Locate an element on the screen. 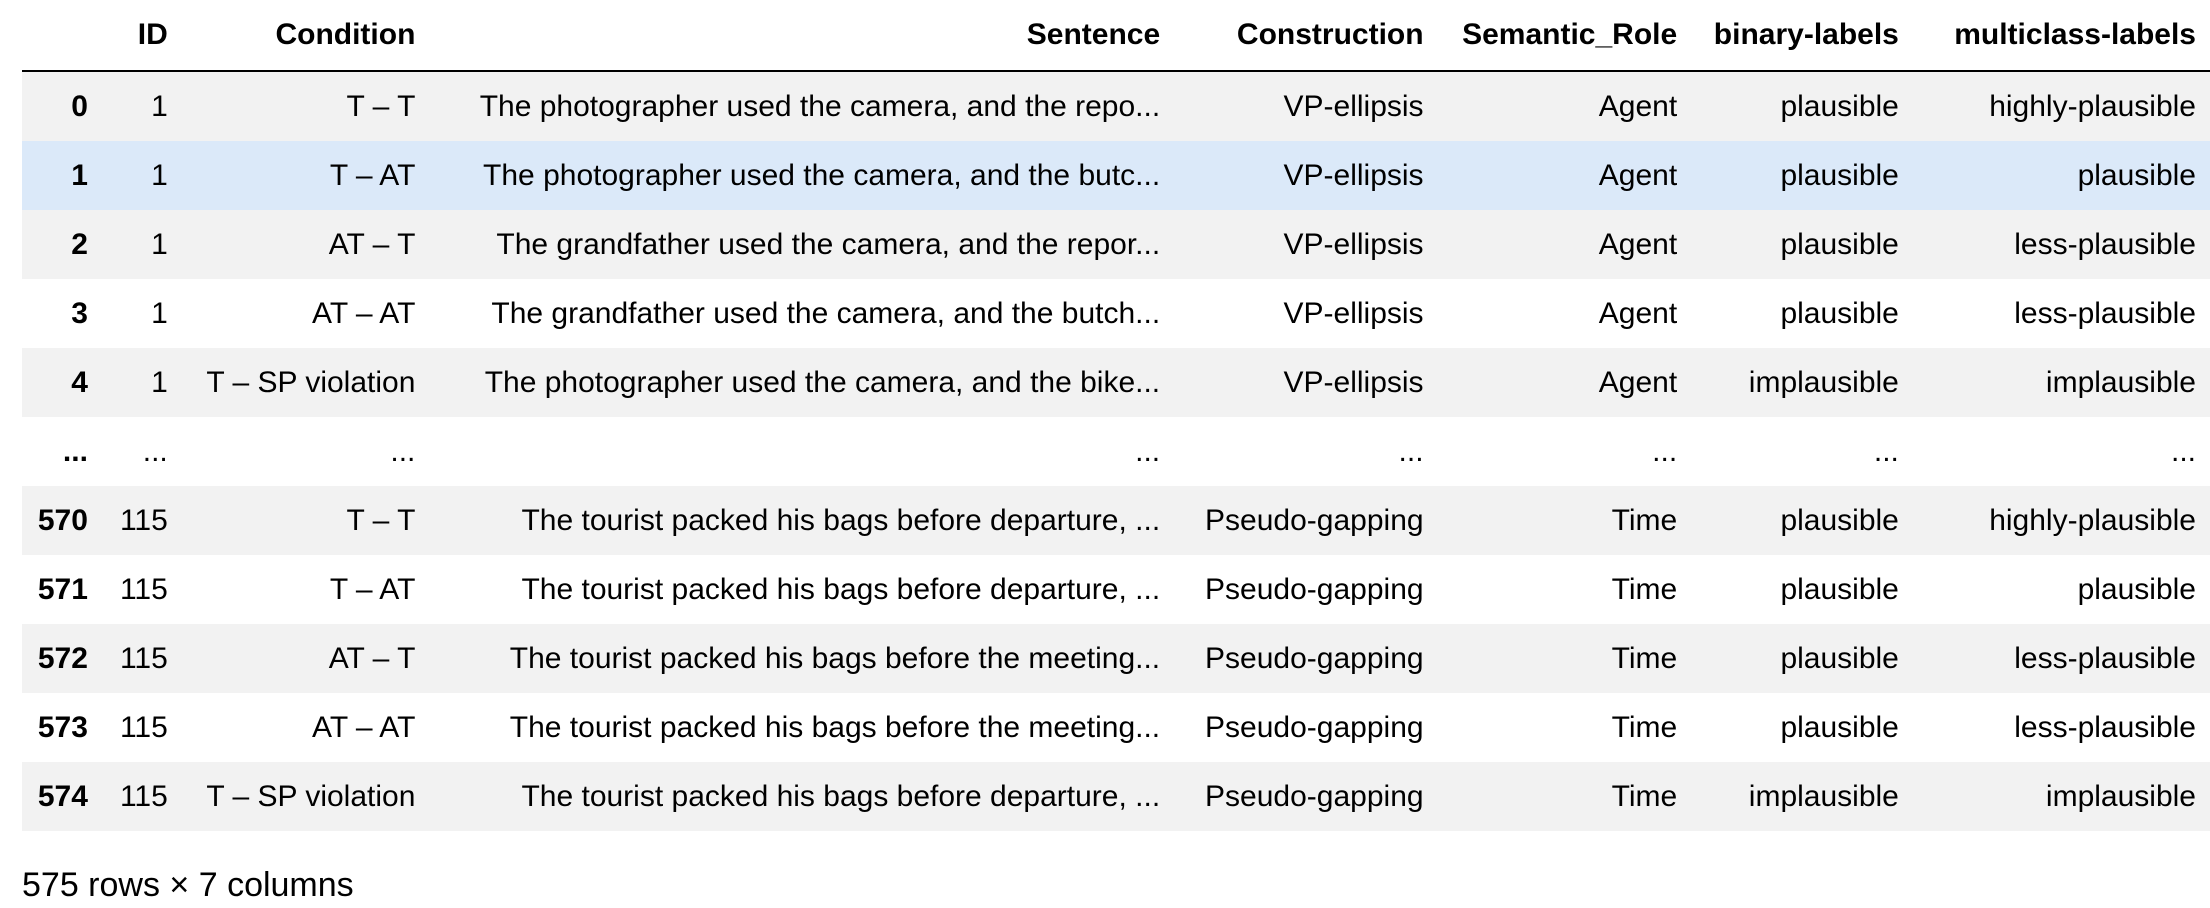  row-index: 572 is located at coordinates (62, 658).